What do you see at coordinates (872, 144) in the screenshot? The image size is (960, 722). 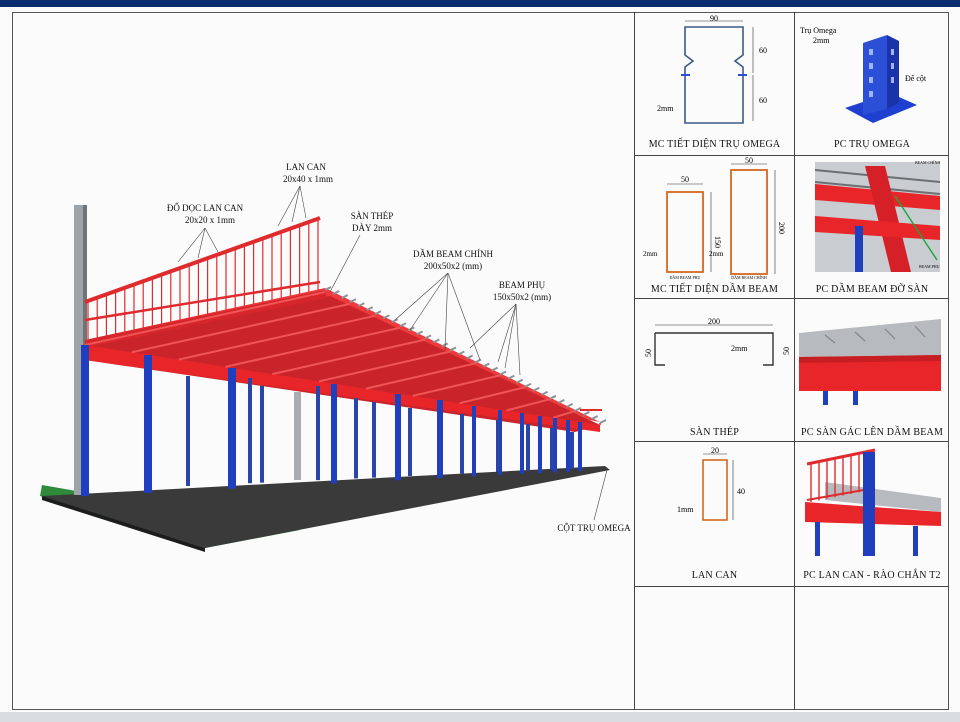 I see `caption-omega-3d: PC TRỤ OMEGA` at bounding box center [872, 144].